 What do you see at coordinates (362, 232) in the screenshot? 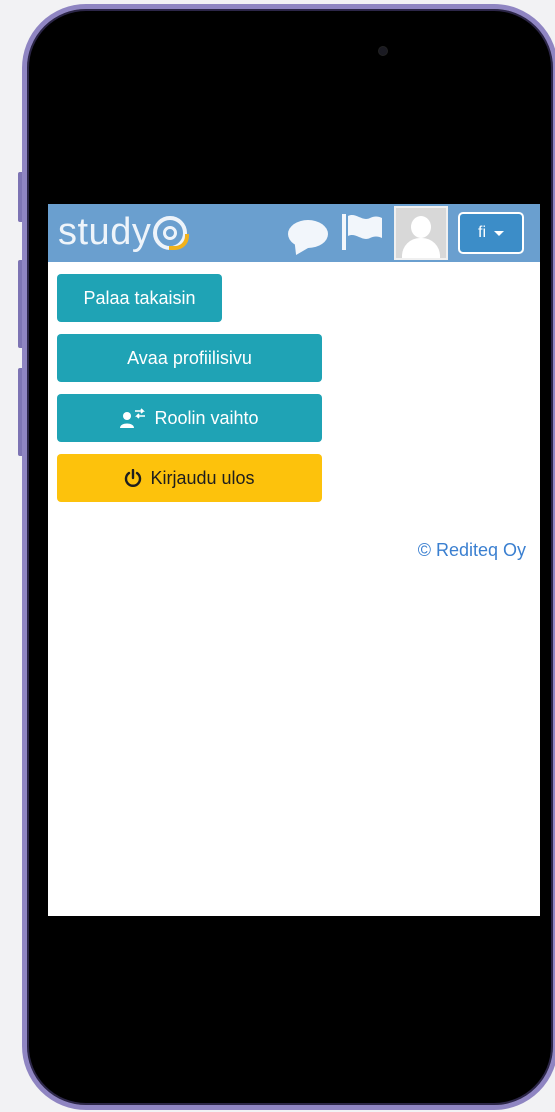
I see `flag-icon` at bounding box center [362, 232].